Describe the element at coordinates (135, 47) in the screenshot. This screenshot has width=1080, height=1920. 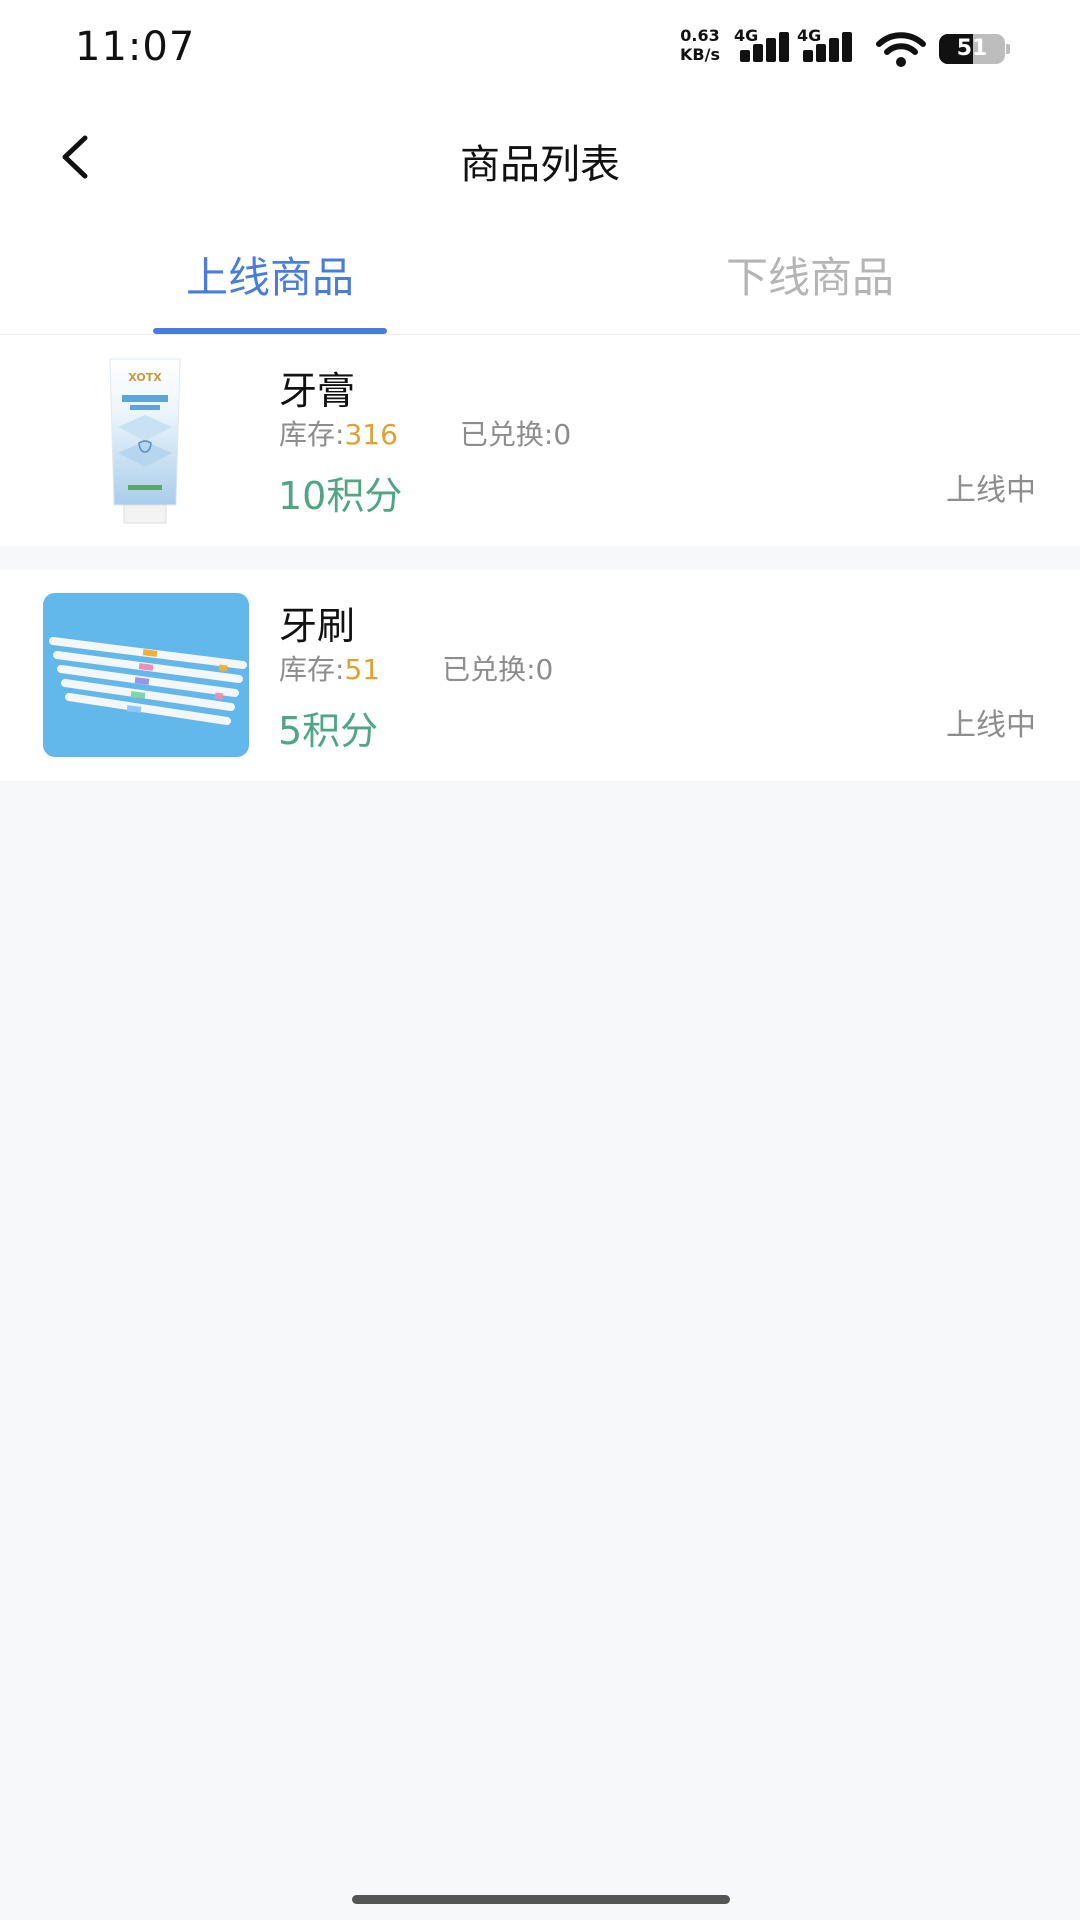
I see `status-time: 11:07` at that location.